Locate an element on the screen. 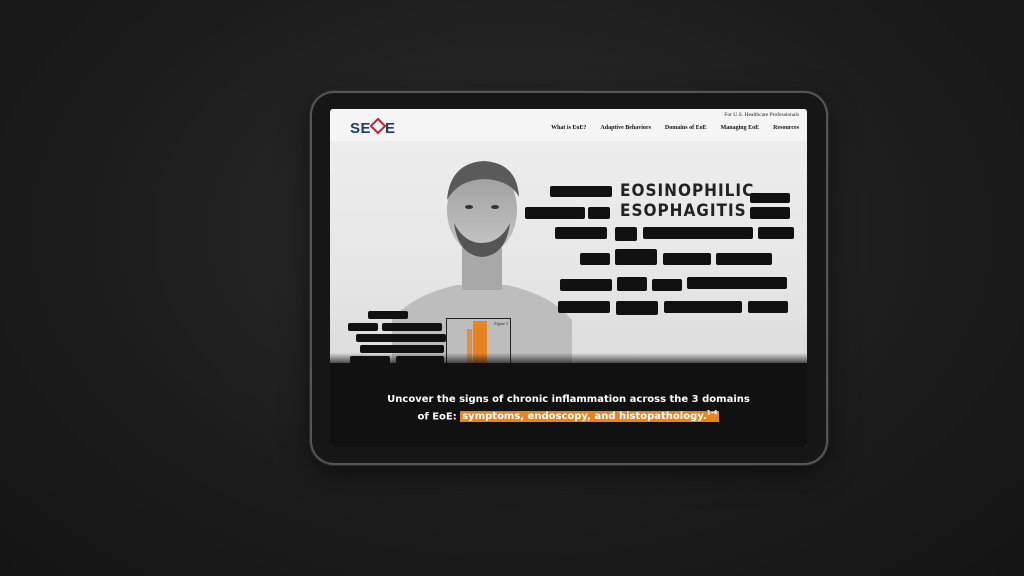  tagline-prefix: of EoE: is located at coordinates (439, 417).